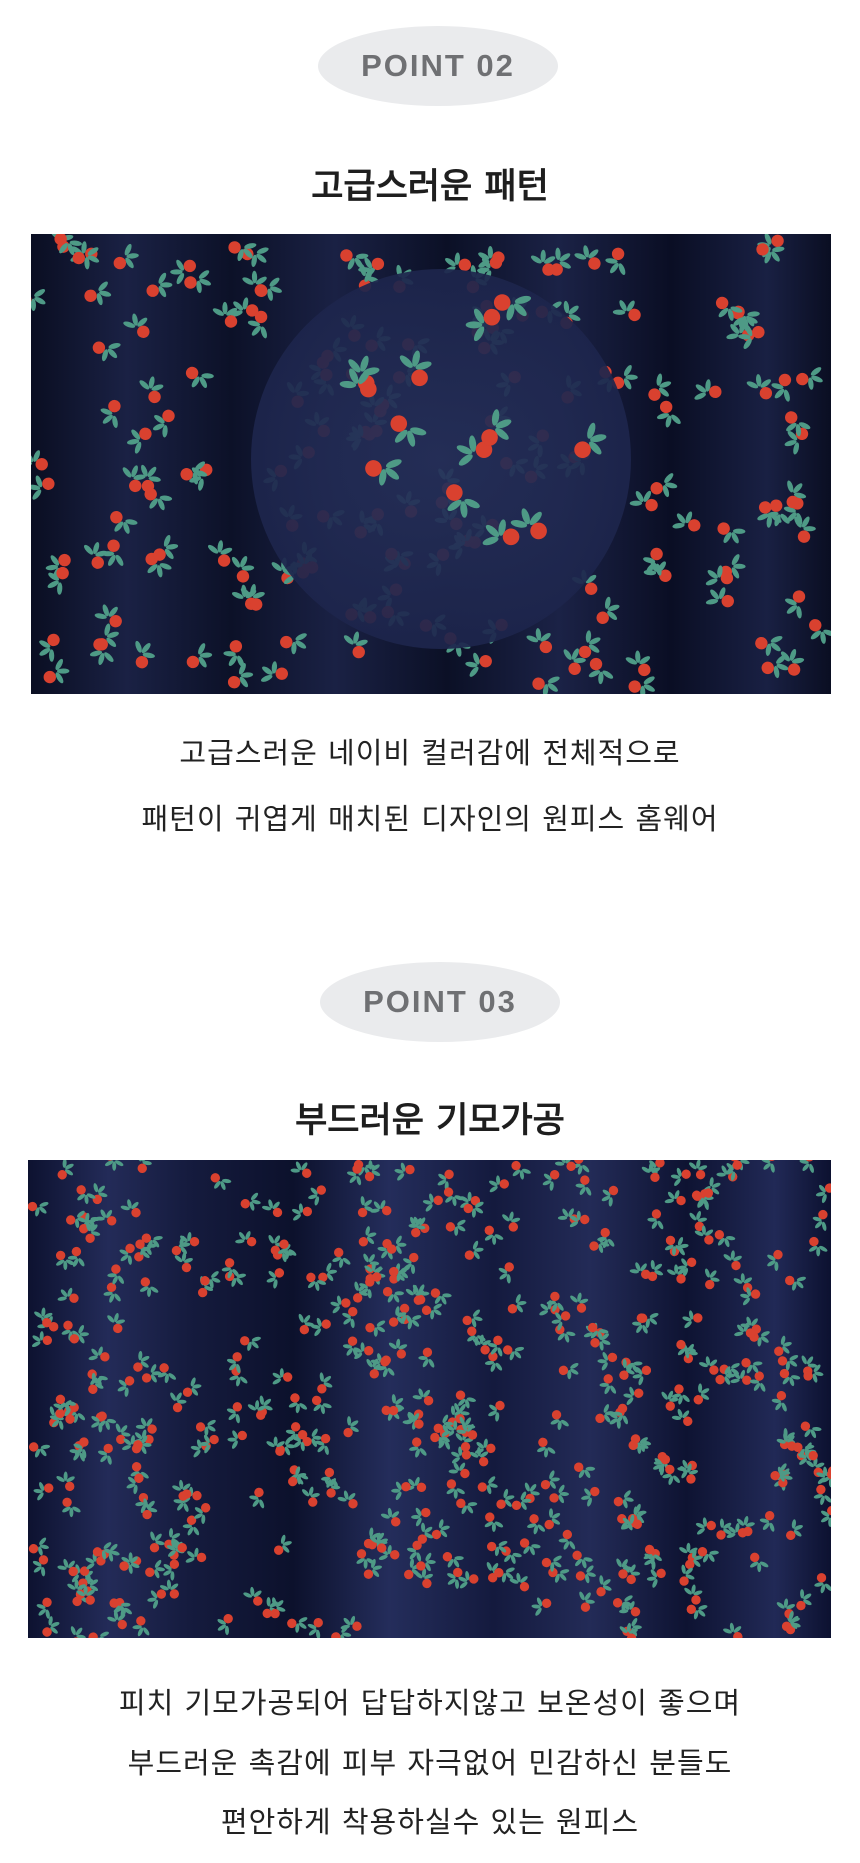  I want to click on point-02-title: 고급스러운 패턴, so click(430, 187).